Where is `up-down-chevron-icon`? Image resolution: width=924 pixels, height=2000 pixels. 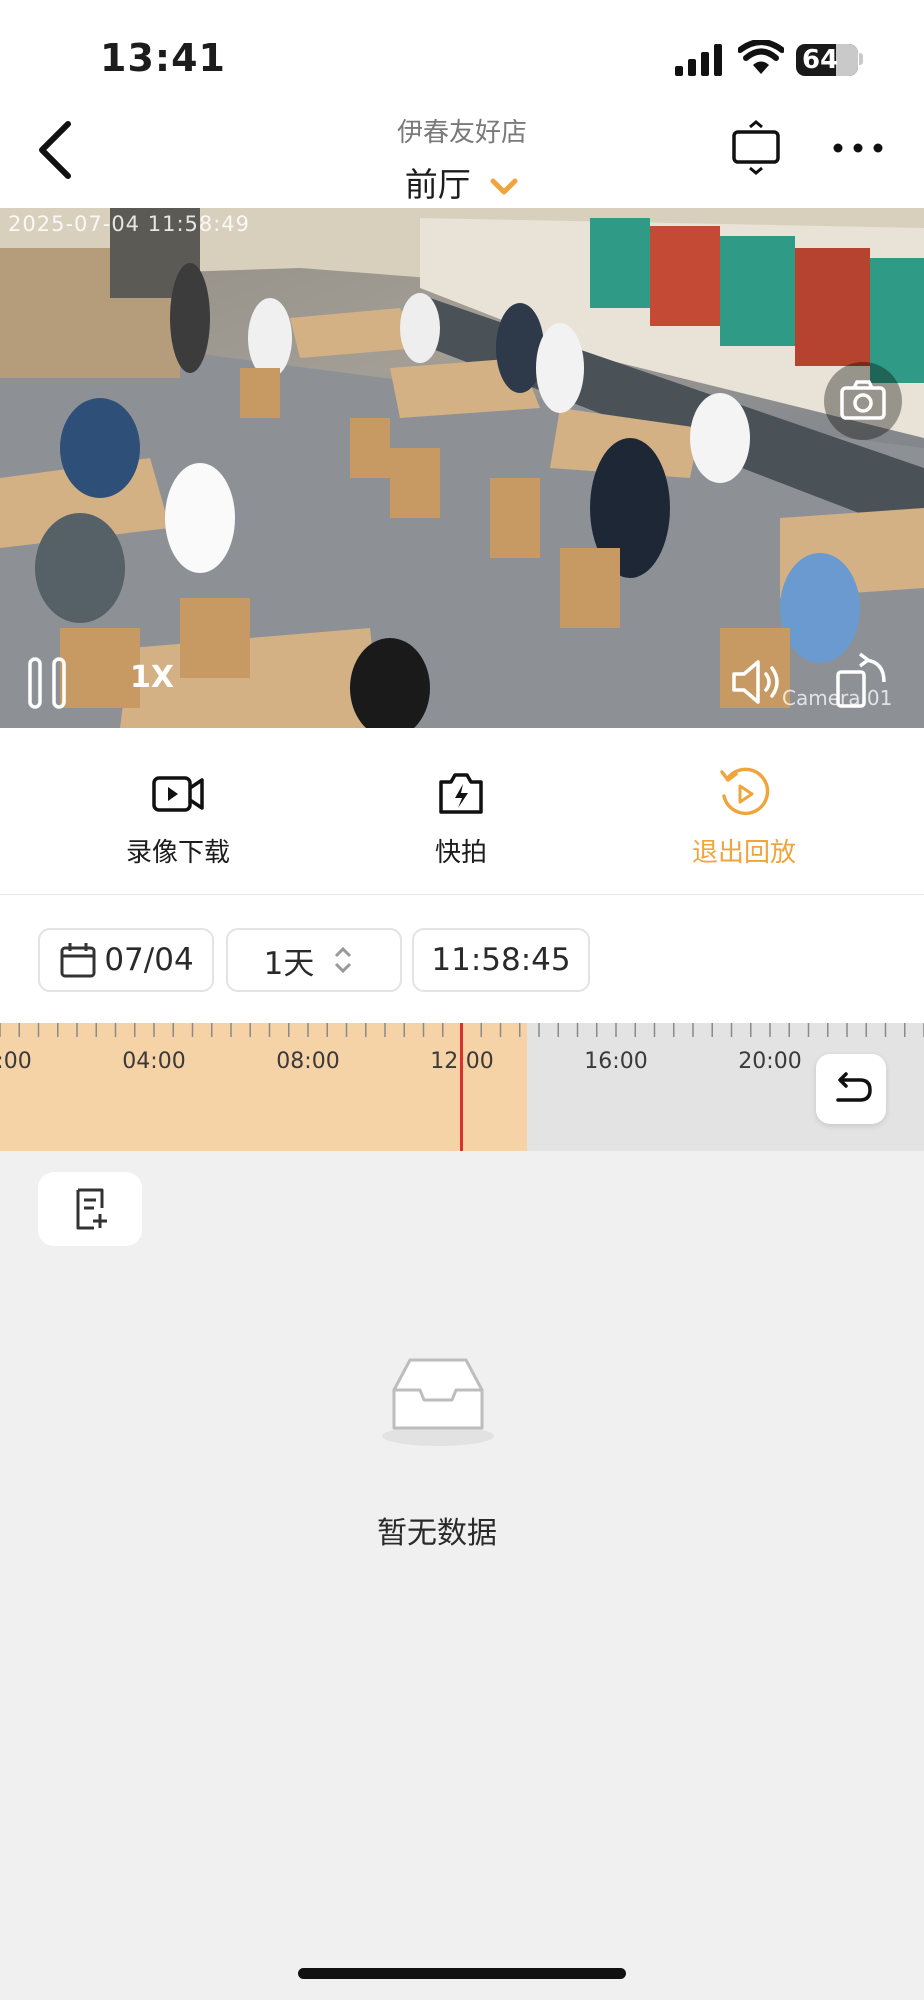 up-down-chevron-icon is located at coordinates (343, 960).